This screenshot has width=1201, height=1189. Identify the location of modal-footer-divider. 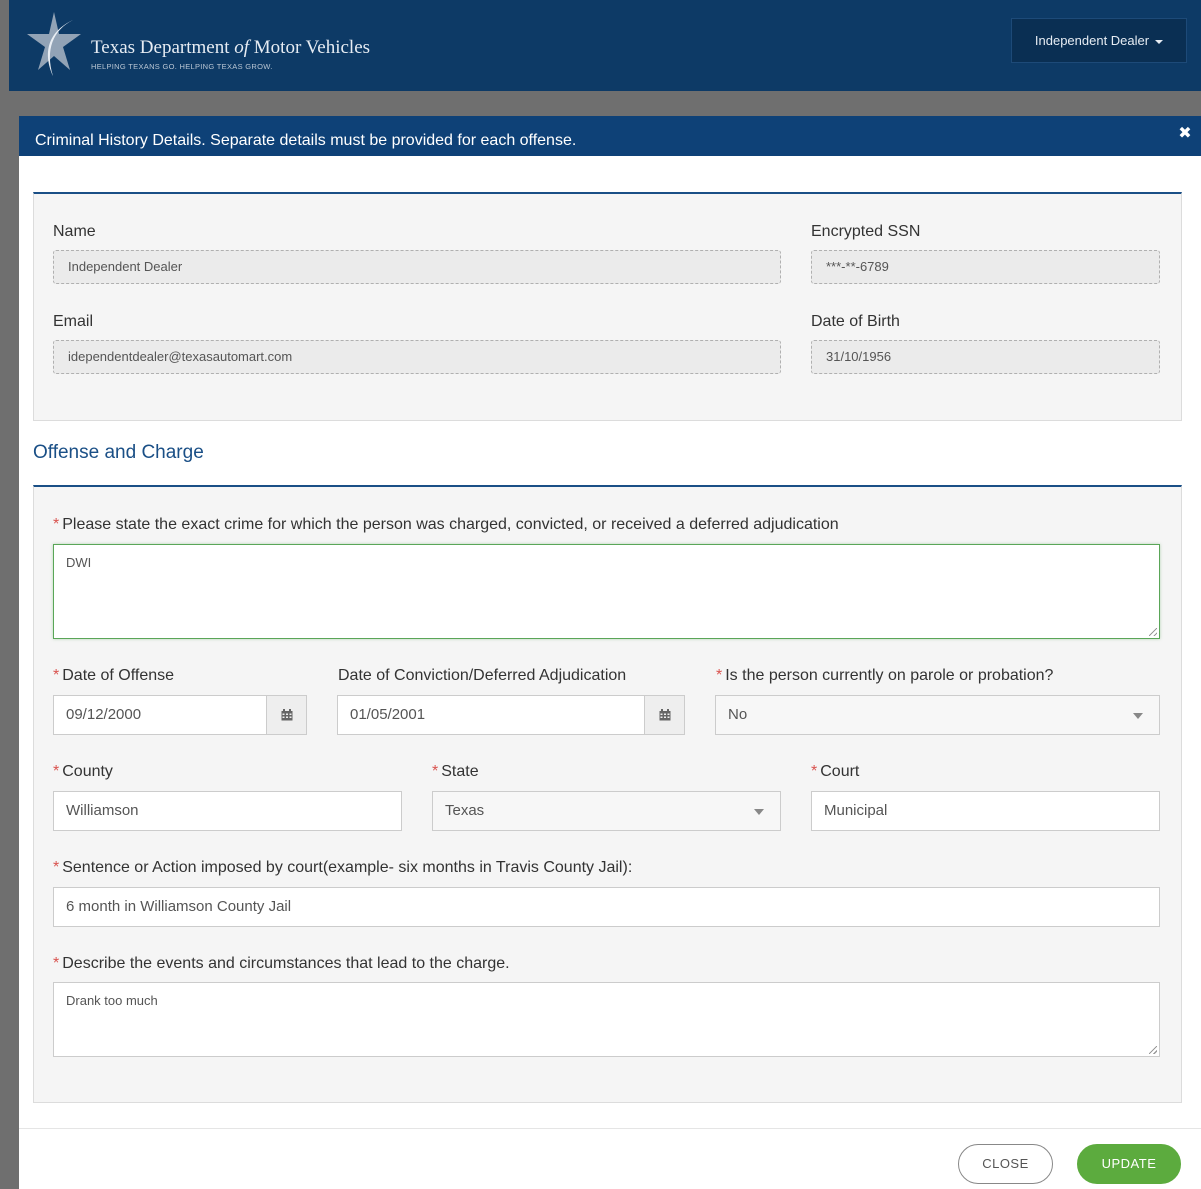
(610, 1128).